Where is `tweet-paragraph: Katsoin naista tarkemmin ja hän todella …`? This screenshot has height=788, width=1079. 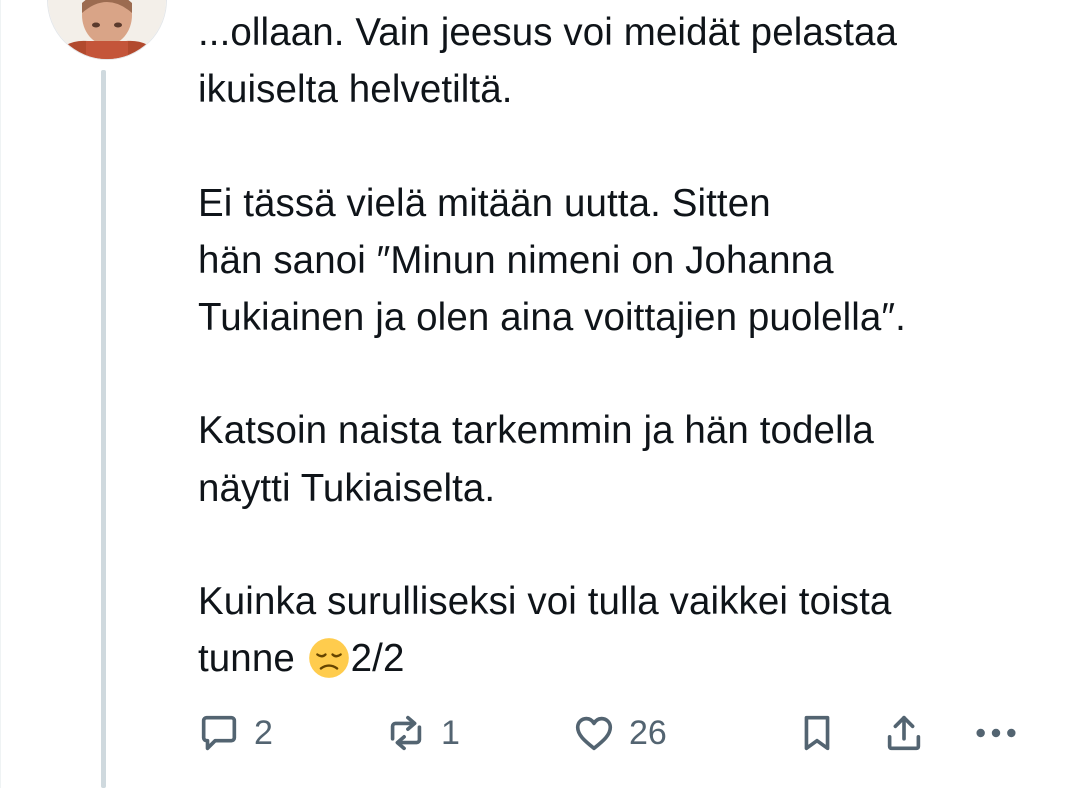 tweet-paragraph: Katsoin naista tarkemmin ja hän todella … is located at coordinates (628, 459).